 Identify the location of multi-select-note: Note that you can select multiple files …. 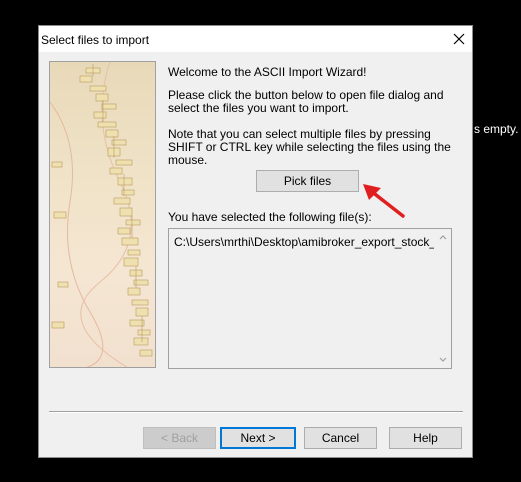
(309, 147).